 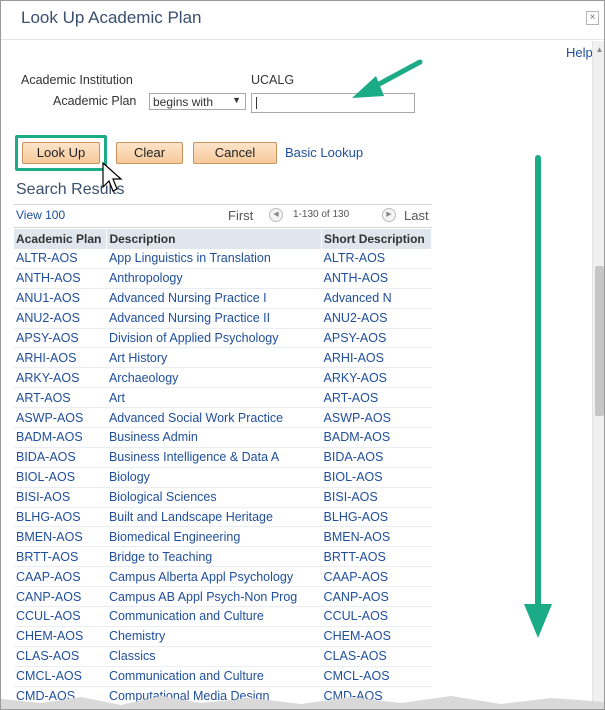 What do you see at coordinates (376, 298) in the screenshot?
I see `cell-short-description: Advanced N` at bounding box center [376, 298].